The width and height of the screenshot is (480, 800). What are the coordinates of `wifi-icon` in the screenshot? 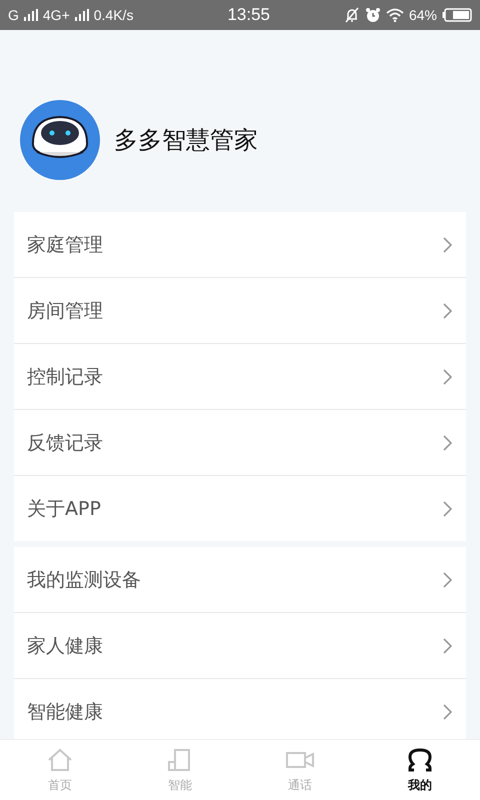 It's located at (395, 15).